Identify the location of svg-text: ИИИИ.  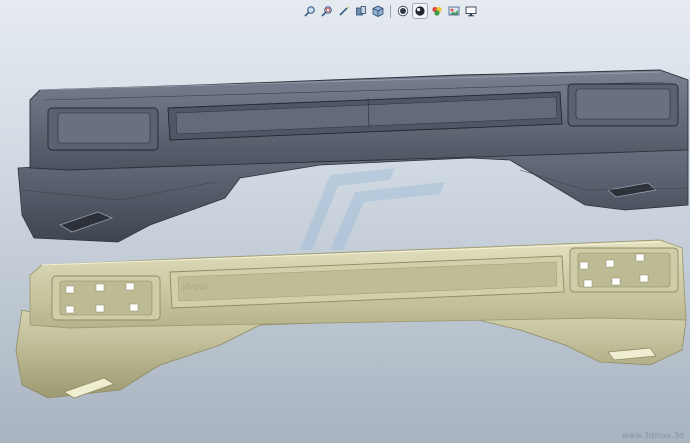
(195, 287).